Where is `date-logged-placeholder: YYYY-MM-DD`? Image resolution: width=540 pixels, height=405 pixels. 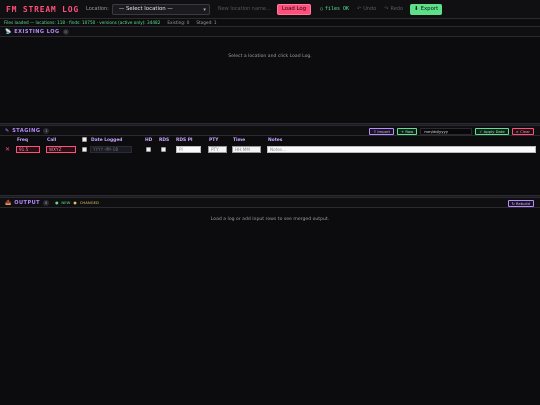
date-logged-placeholder: YYYY-MM-DD is located at coordinates (106, 149).